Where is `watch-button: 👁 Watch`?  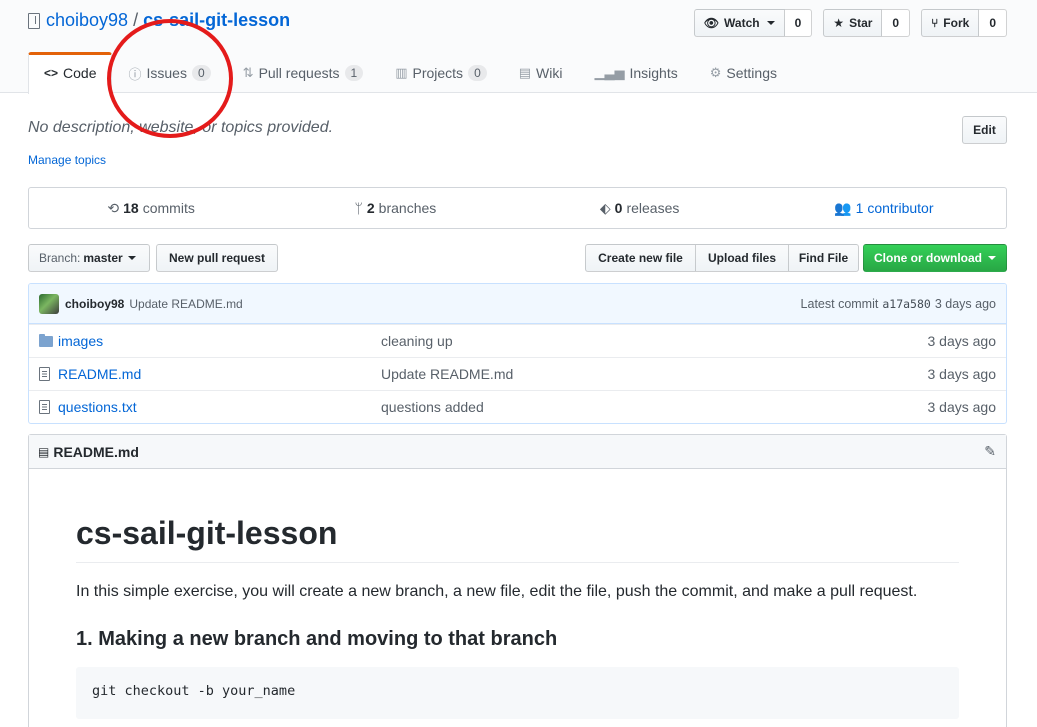
watch-button: 👁 Watch is located at coordinates (739, 23).